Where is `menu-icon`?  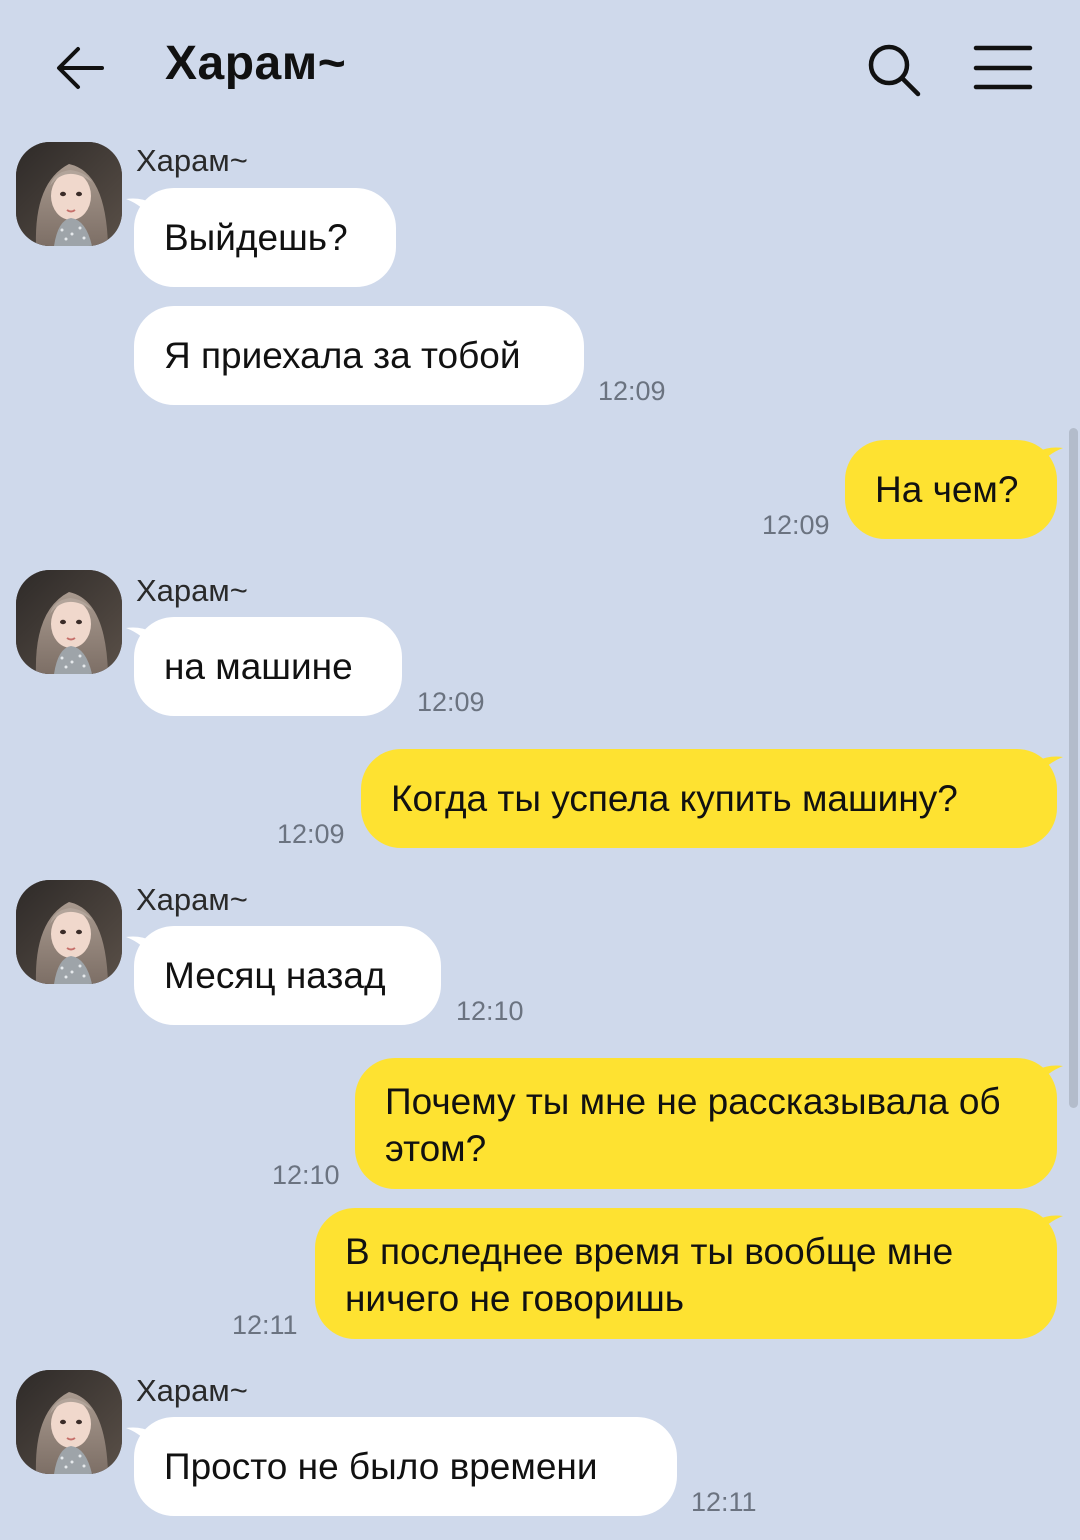 menu-icon is located at coordinates (1003, 68).